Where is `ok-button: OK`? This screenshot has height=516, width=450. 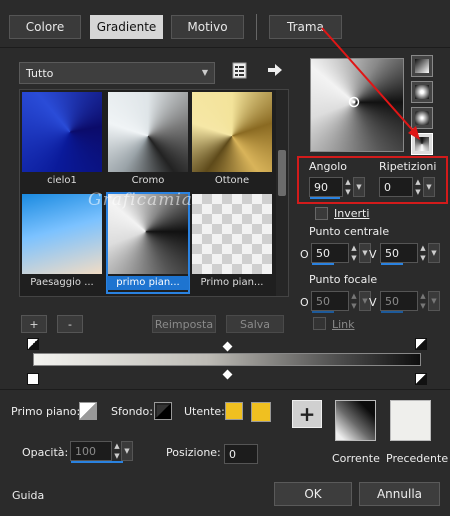 ok-button: OK is located at coordinates (313, 494).